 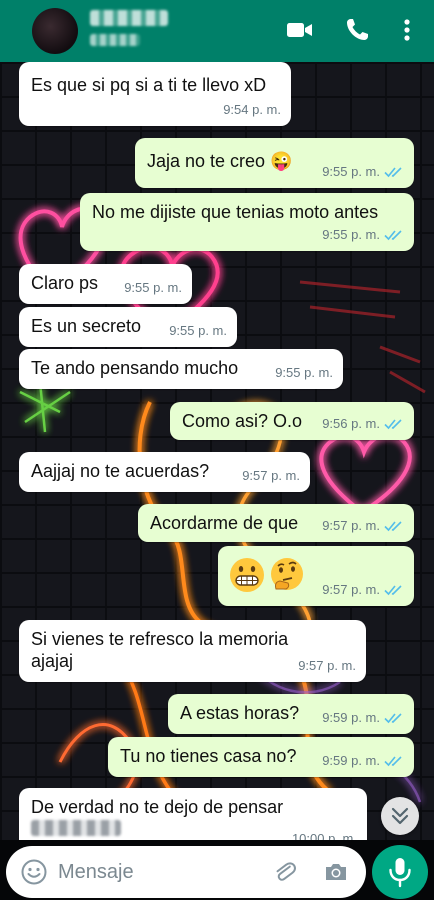 I want to click on message-outgoing: A estas horas? 9:59 p. m., so click(x=291, y=714).